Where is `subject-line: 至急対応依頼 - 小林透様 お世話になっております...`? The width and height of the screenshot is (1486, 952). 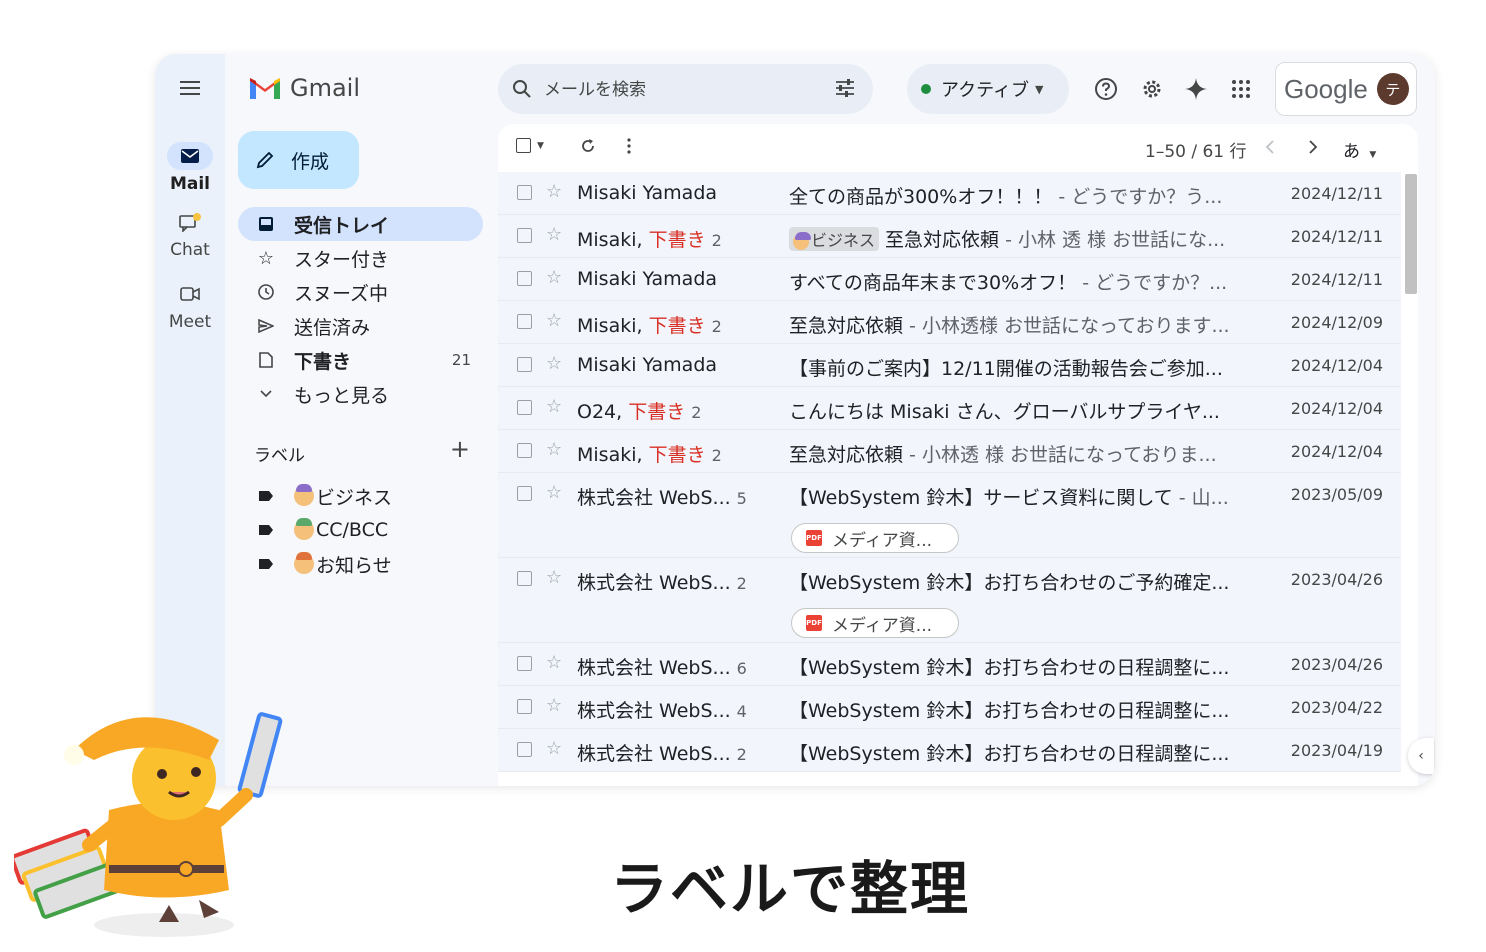
subject-line: 至急対応依頼 - 小林透様 お世話になっております... is located at coordinates (1024, 324).